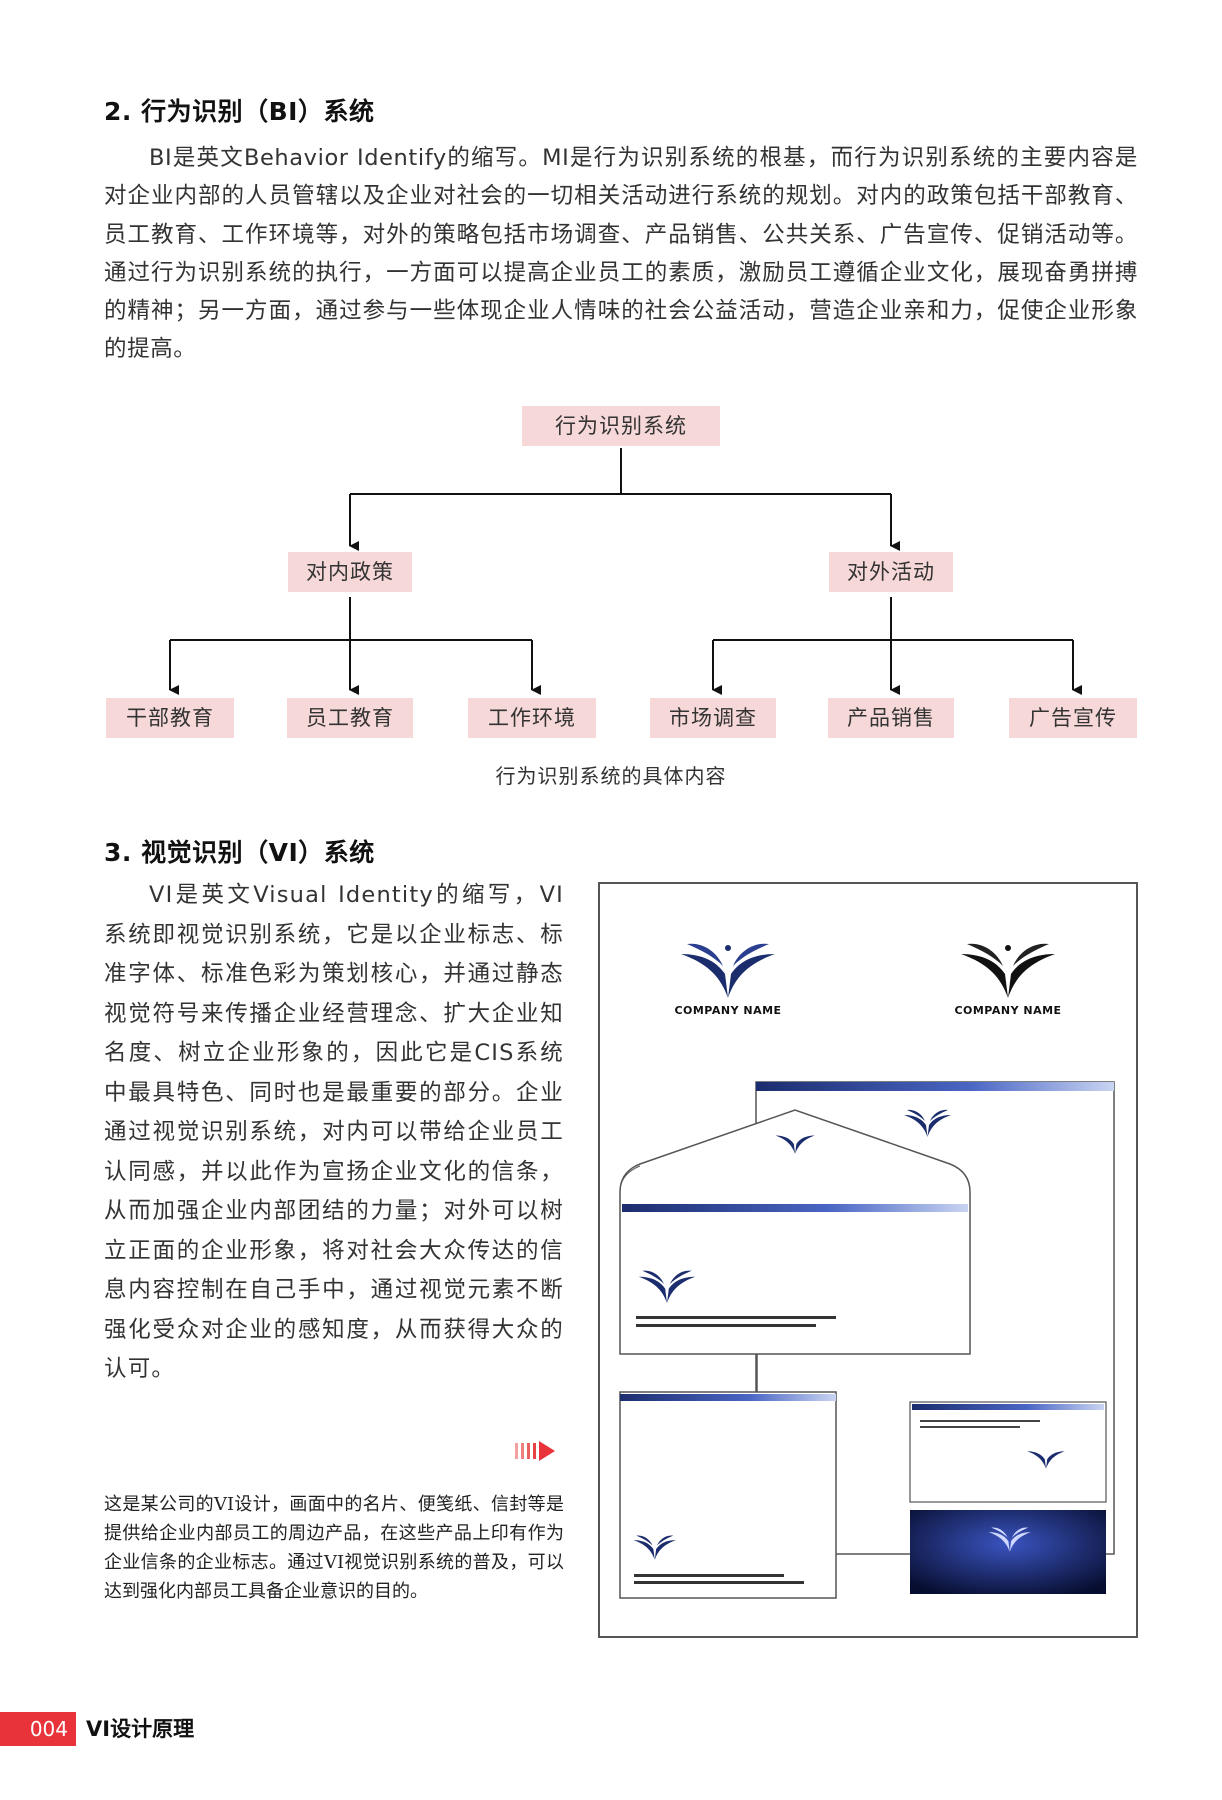 This screenshot has height=1800, width=1222. Describe the element at coordinates (38, 1729) in the screenshot. I see `page-number: 004` at that location.